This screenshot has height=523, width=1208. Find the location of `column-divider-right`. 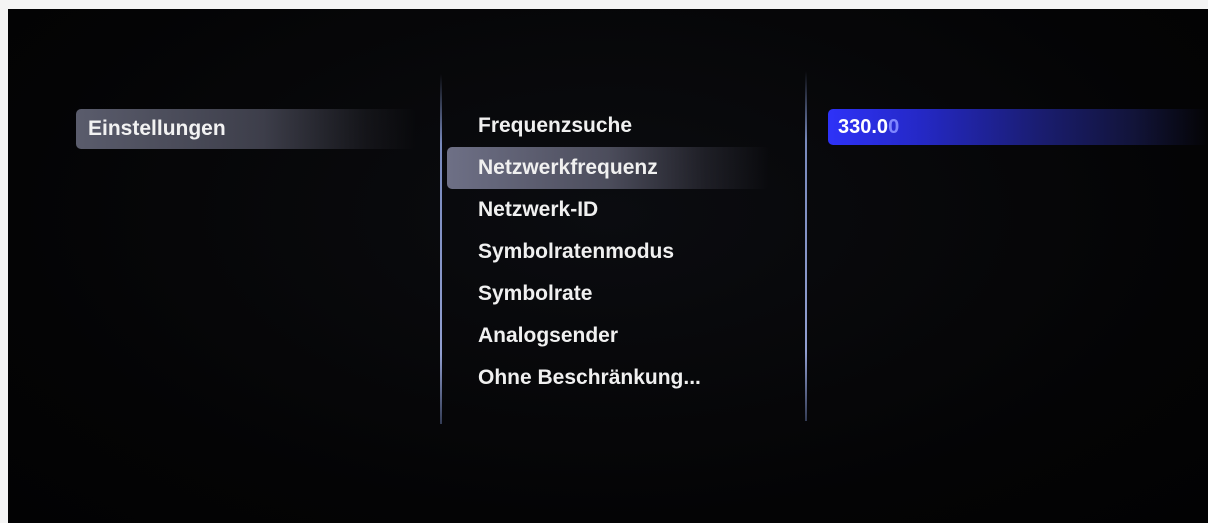

column-divider-right is located at coordinates (806, 246).